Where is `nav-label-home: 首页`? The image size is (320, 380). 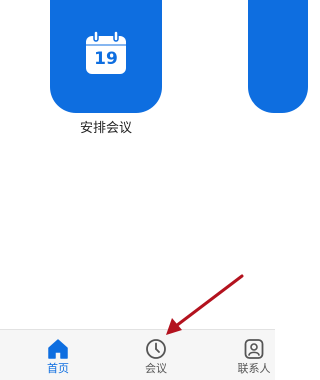 nav-label-home: 首页 is located at coordinates (58, 368).